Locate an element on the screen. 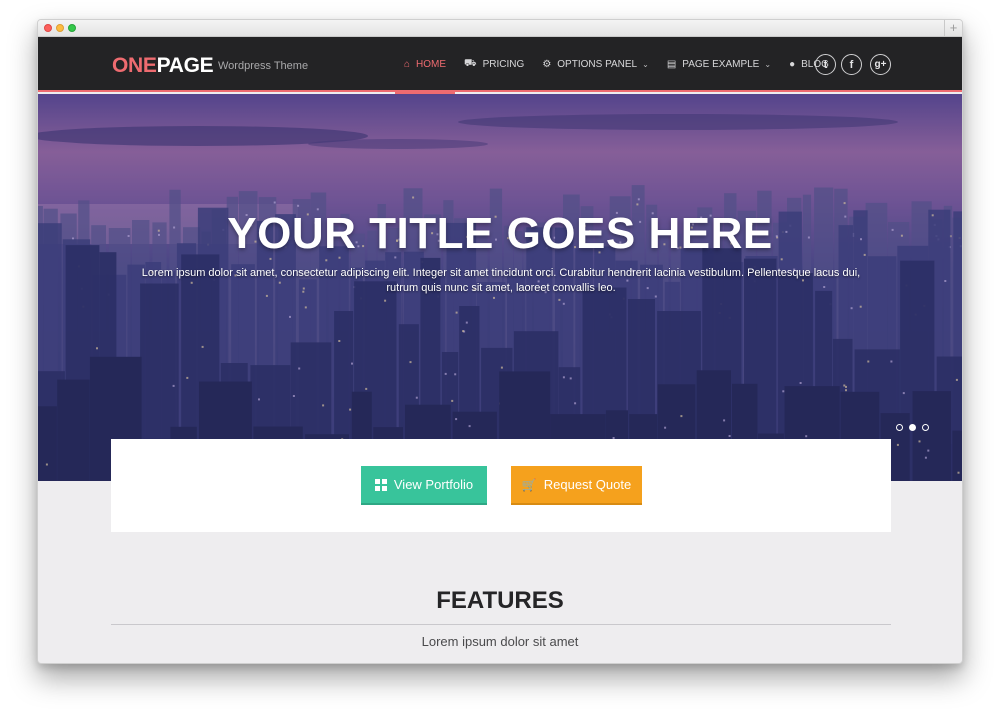 This screenshot has width=1000, height=718. features-divider is located at coordinates (501, 624).